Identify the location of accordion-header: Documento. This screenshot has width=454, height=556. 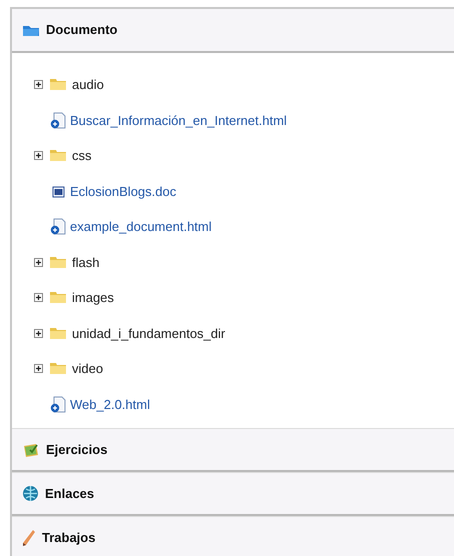
(233, 31).